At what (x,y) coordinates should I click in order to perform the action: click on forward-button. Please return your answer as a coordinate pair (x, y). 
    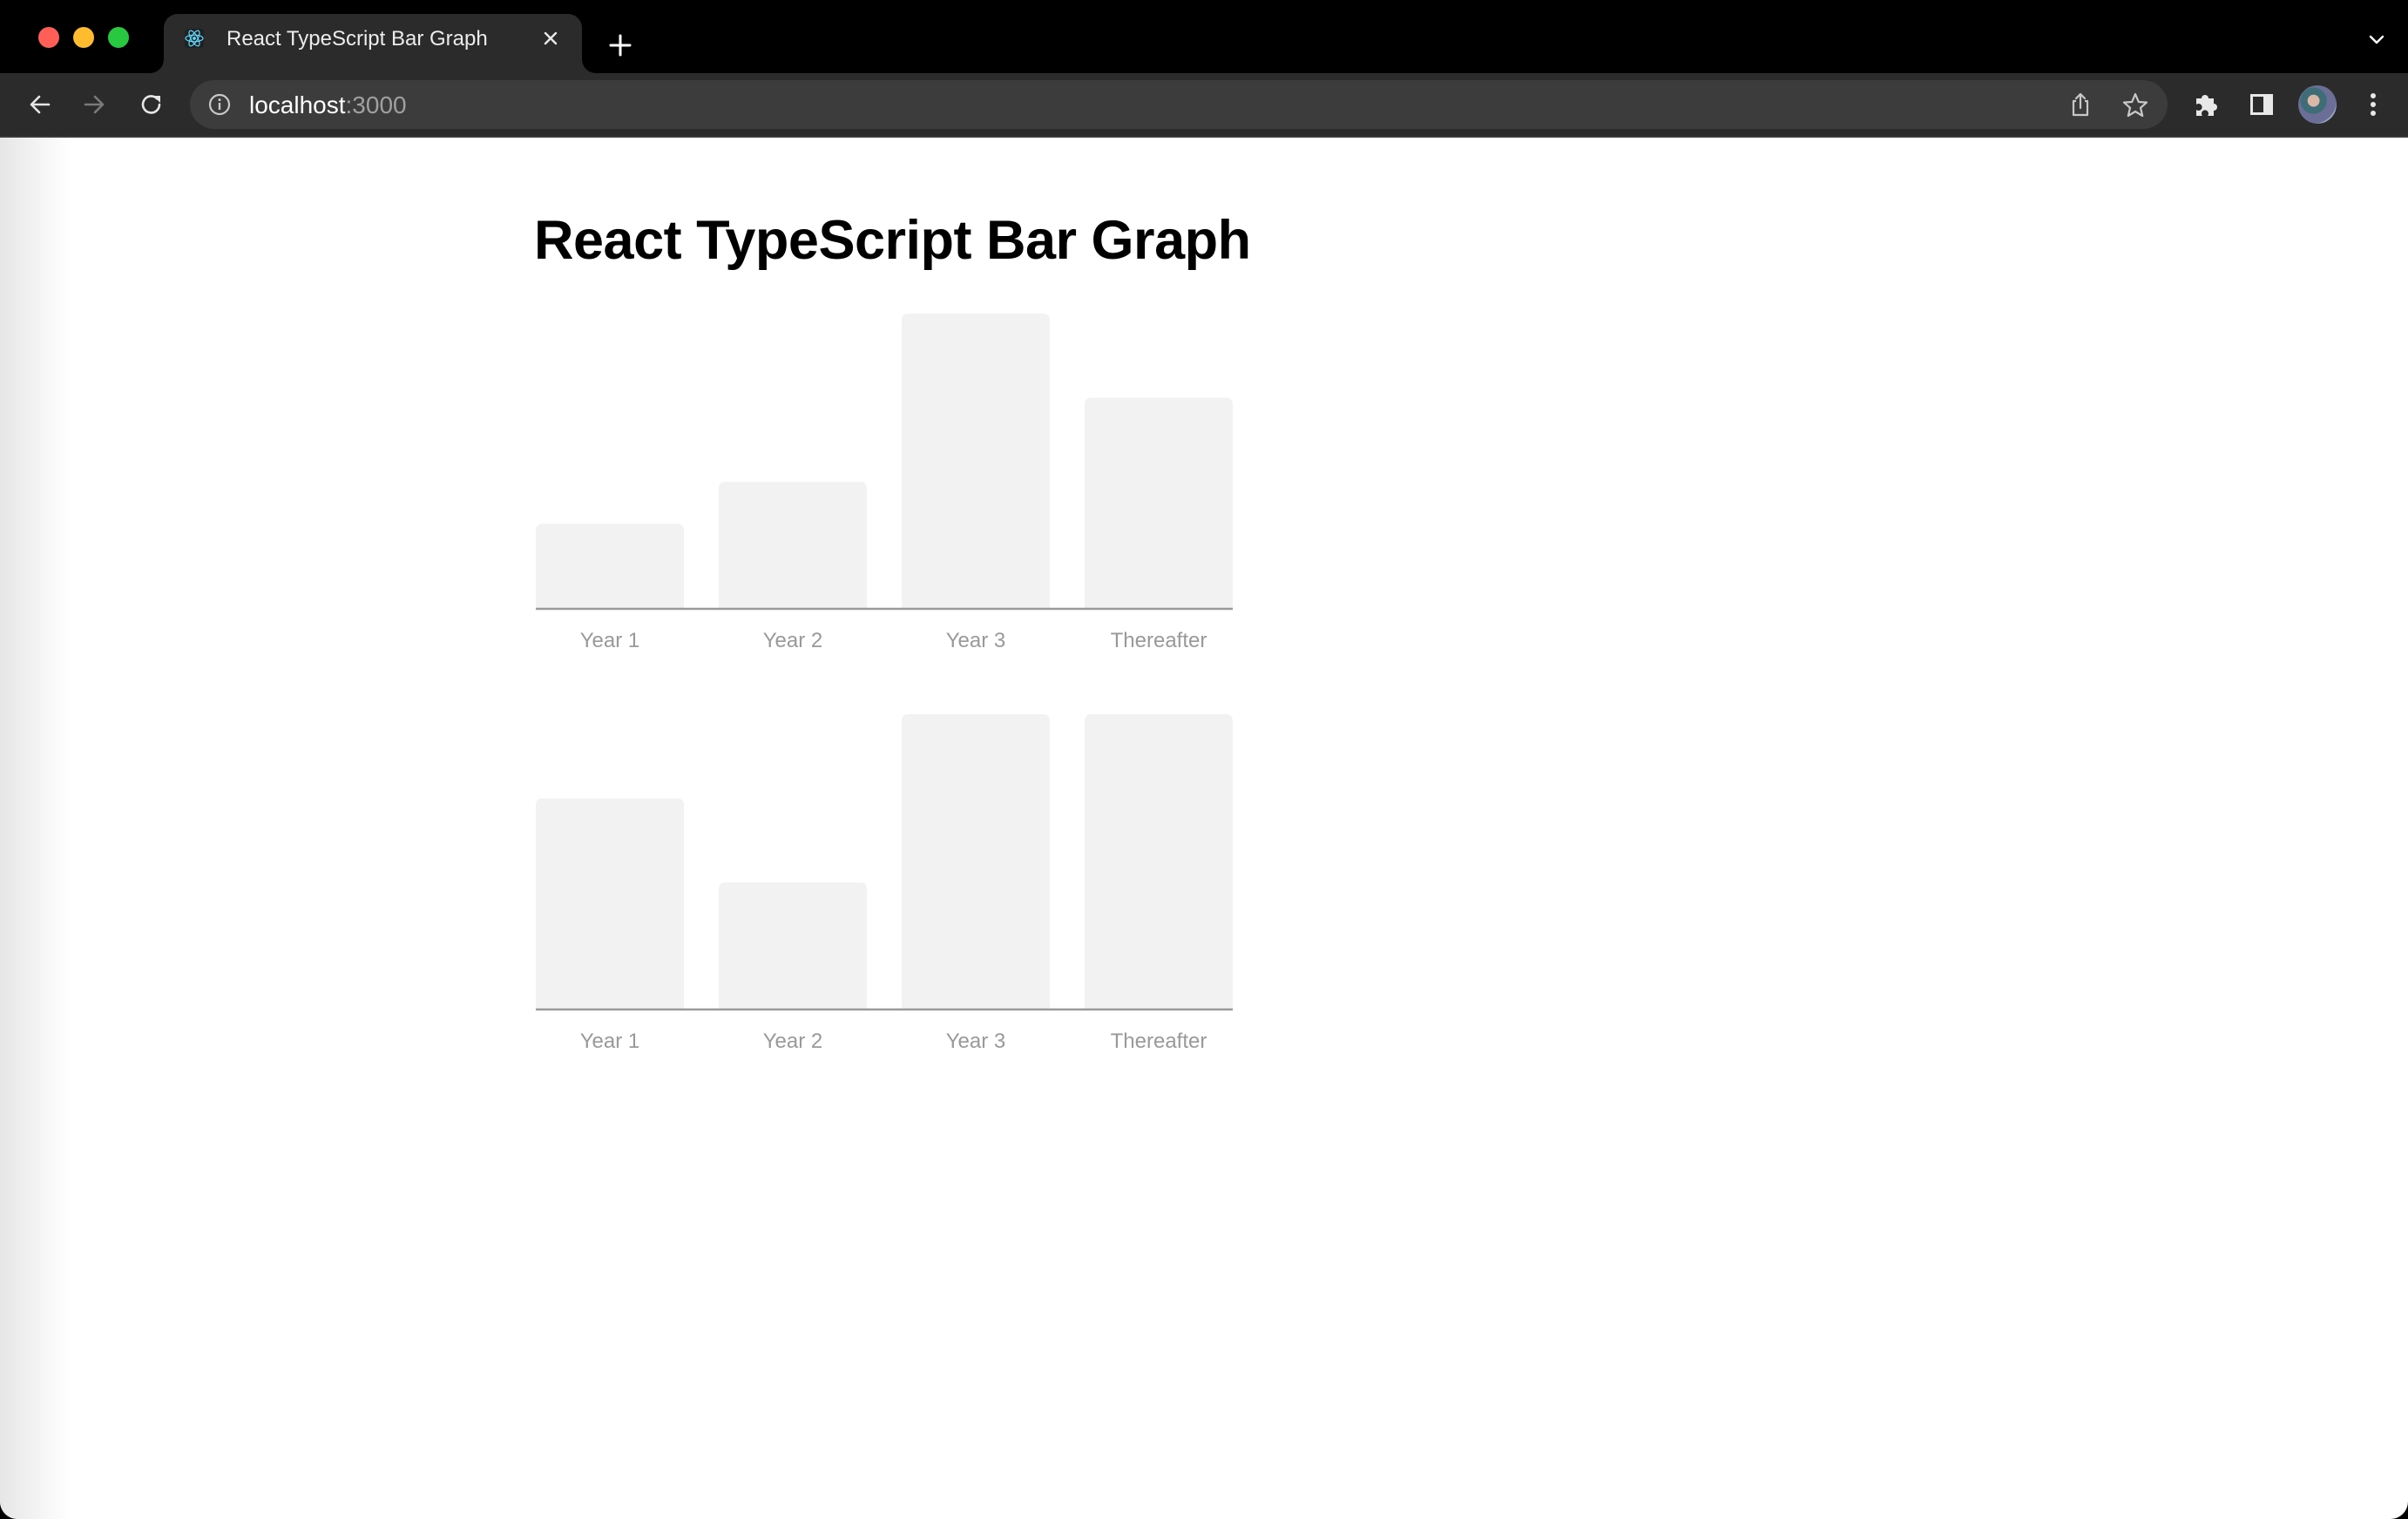
    Looking at the image, I should click on (94, 104).